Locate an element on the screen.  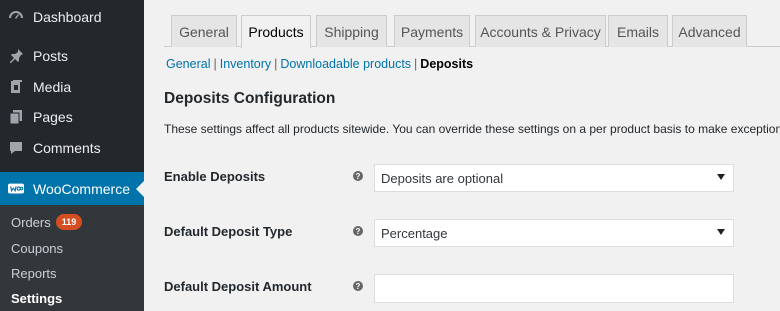
pages-icon is located at coordinates (16, 117).